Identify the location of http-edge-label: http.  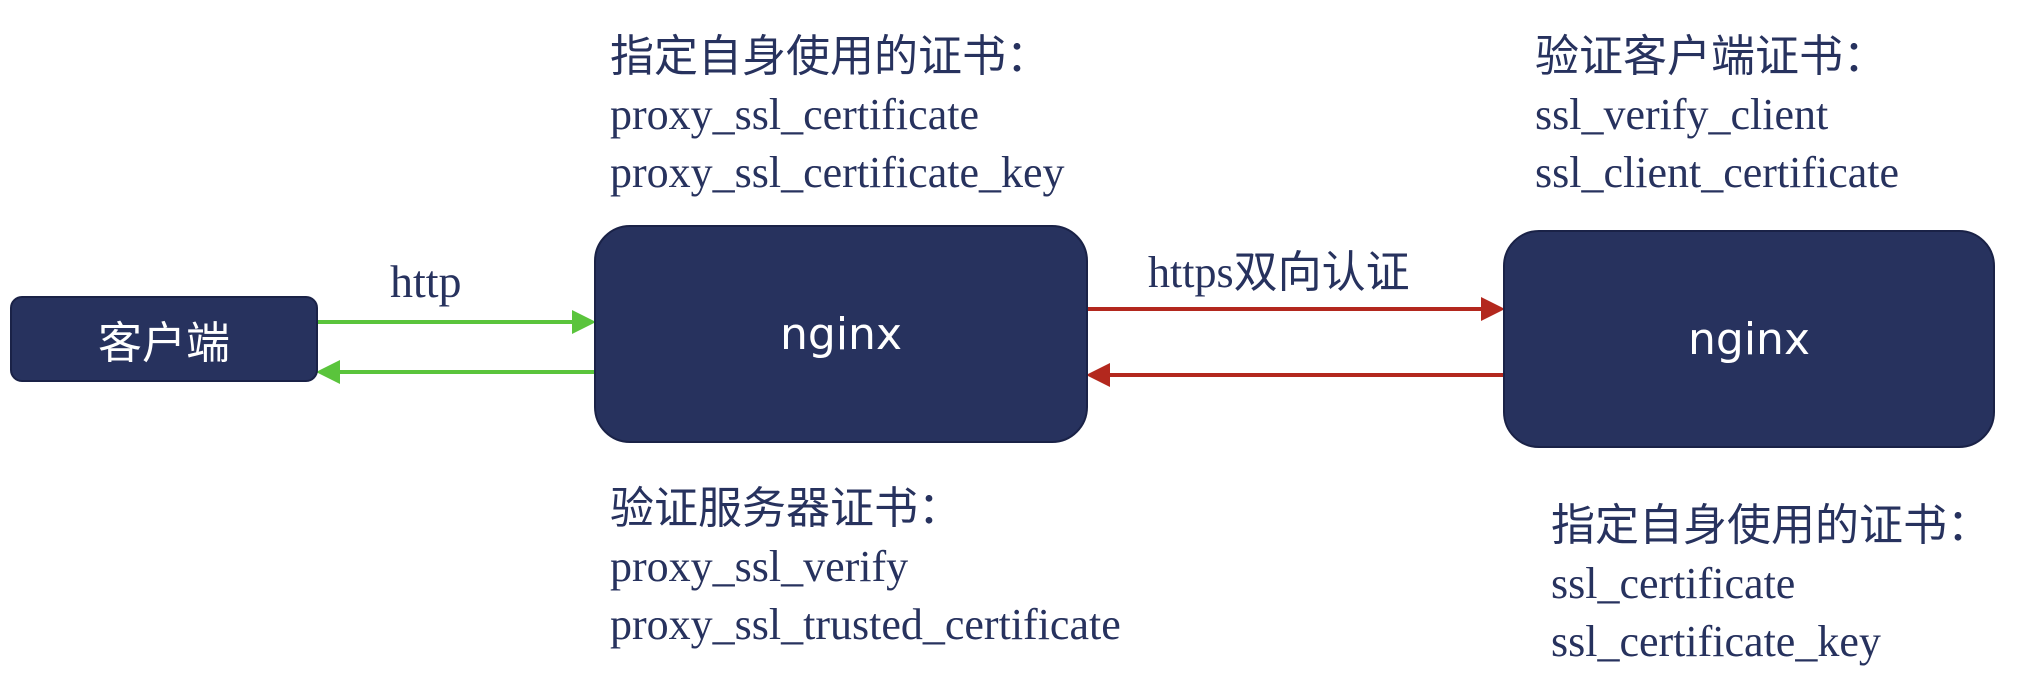
(426, 281).